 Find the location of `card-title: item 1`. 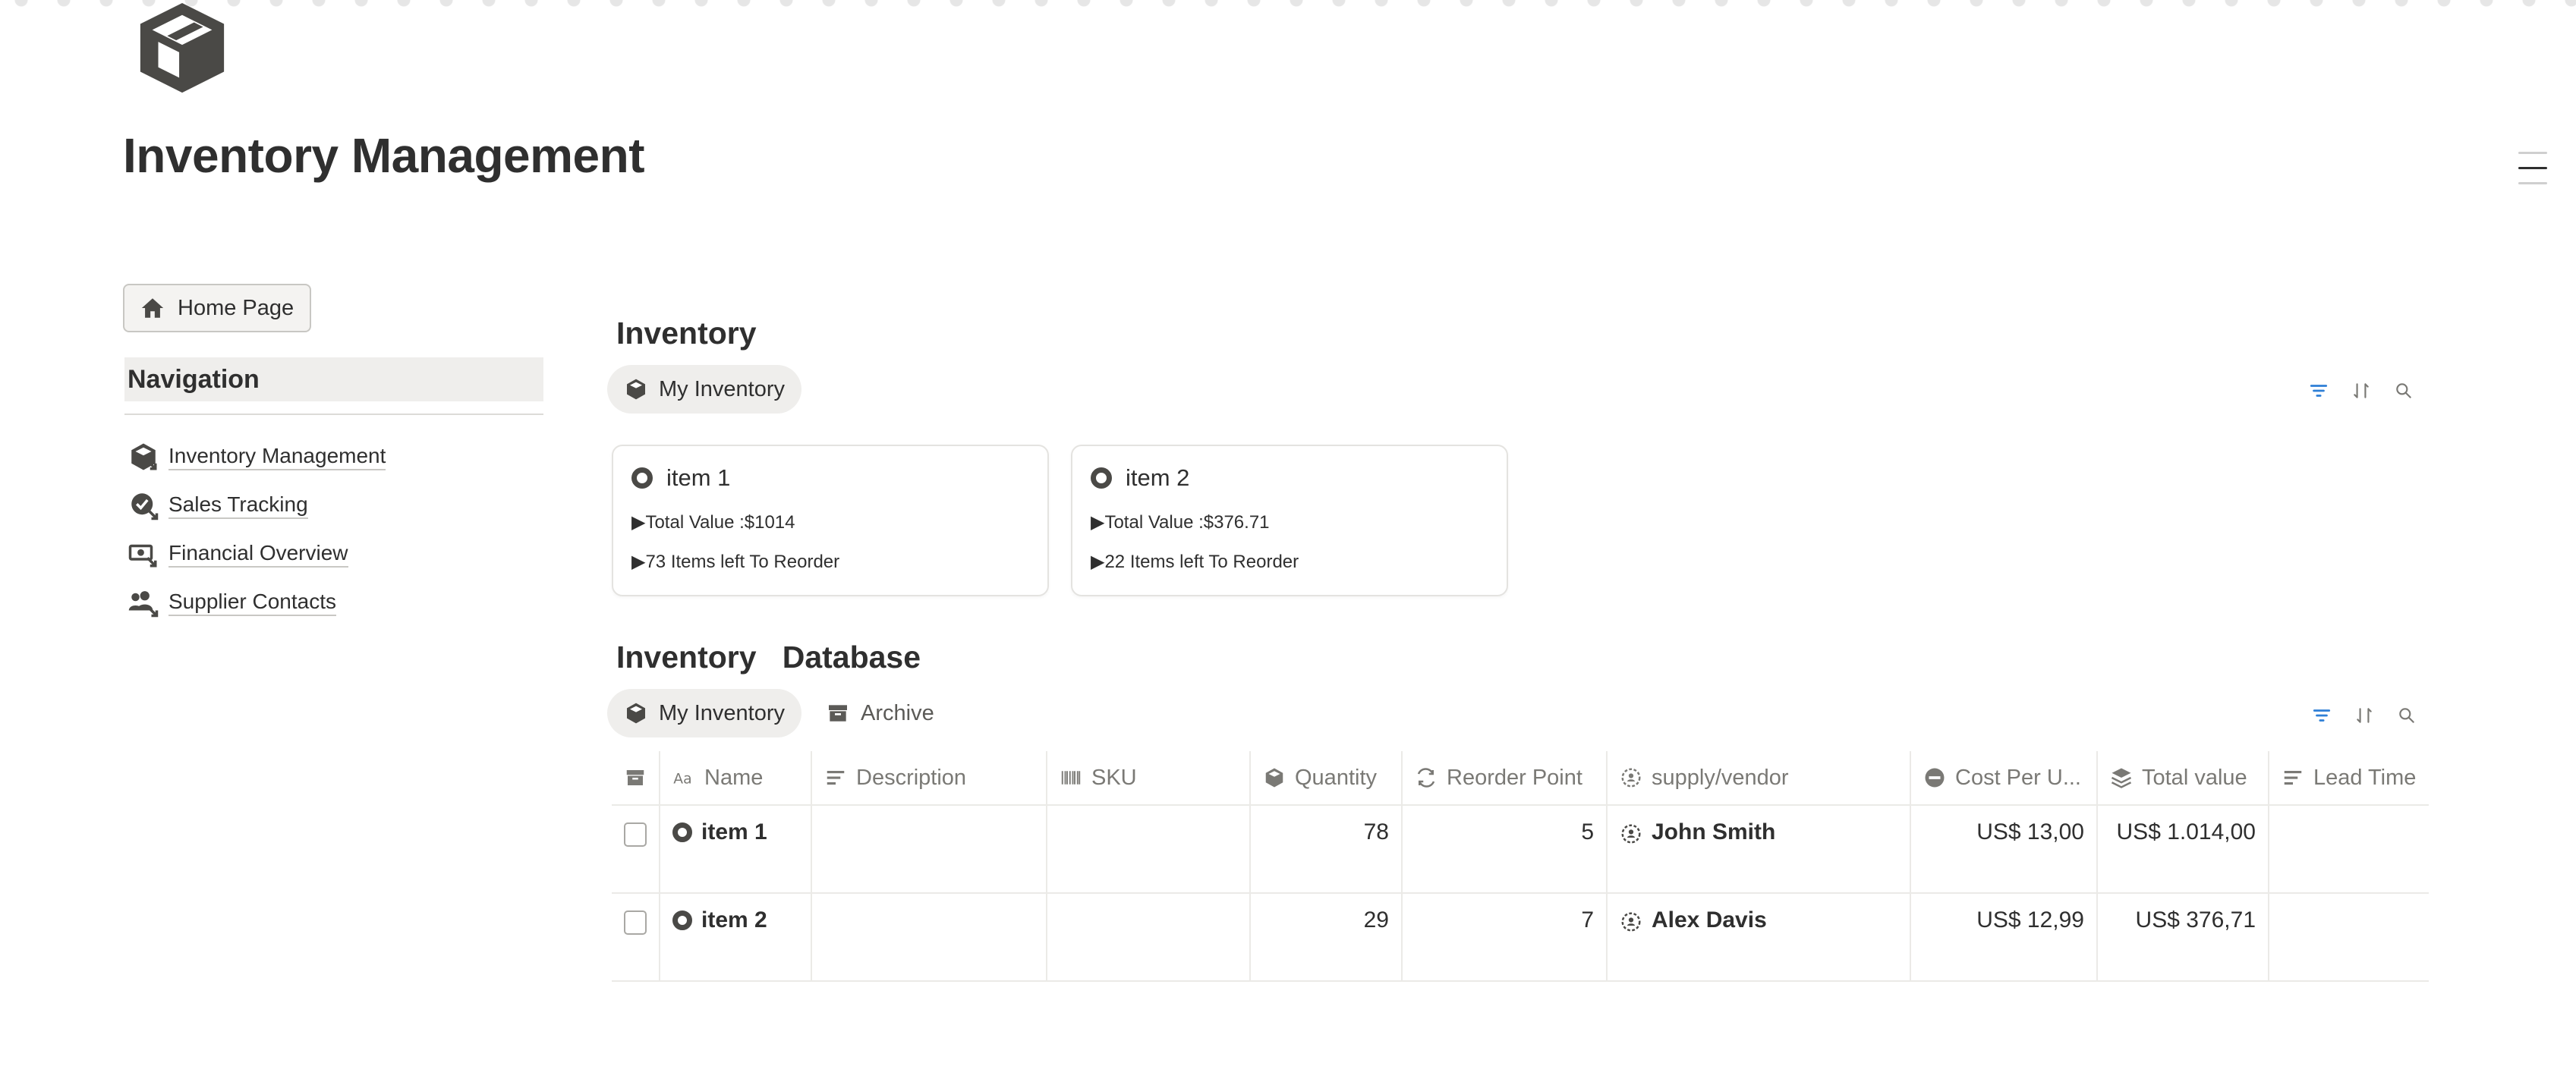

card-title: item 1 is located at coordinates (680, 478).